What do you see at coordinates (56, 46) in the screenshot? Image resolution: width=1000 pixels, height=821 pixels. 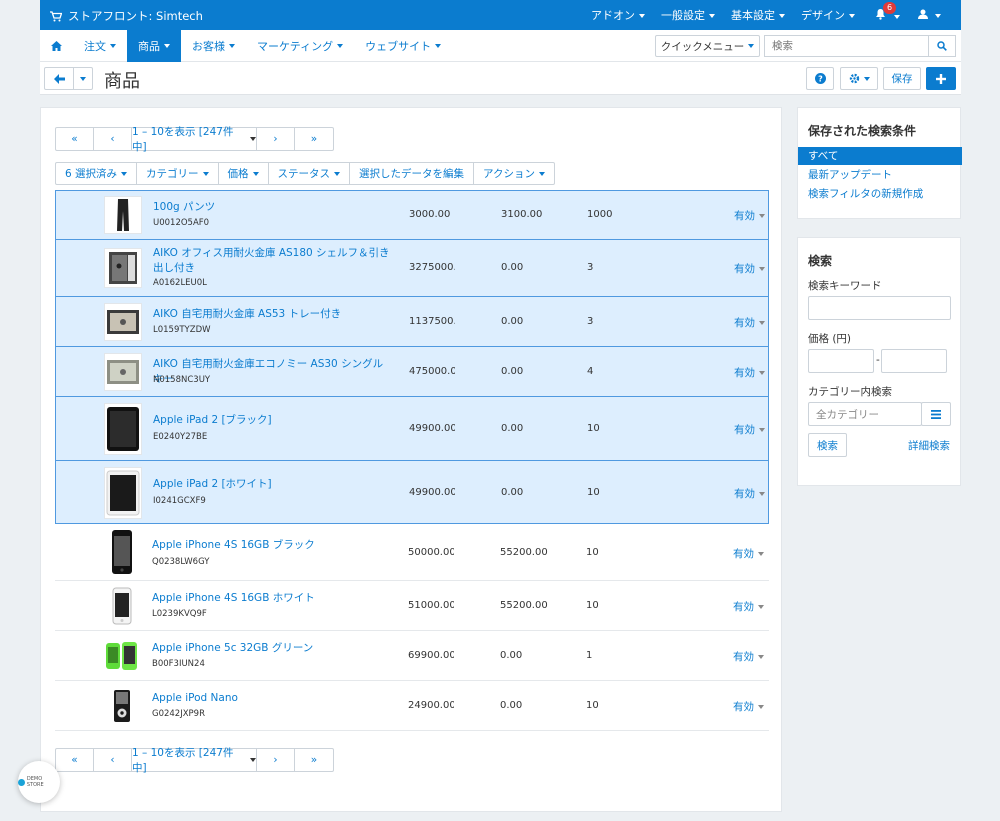 I see `nav-home` at bounding box center [56, 46].